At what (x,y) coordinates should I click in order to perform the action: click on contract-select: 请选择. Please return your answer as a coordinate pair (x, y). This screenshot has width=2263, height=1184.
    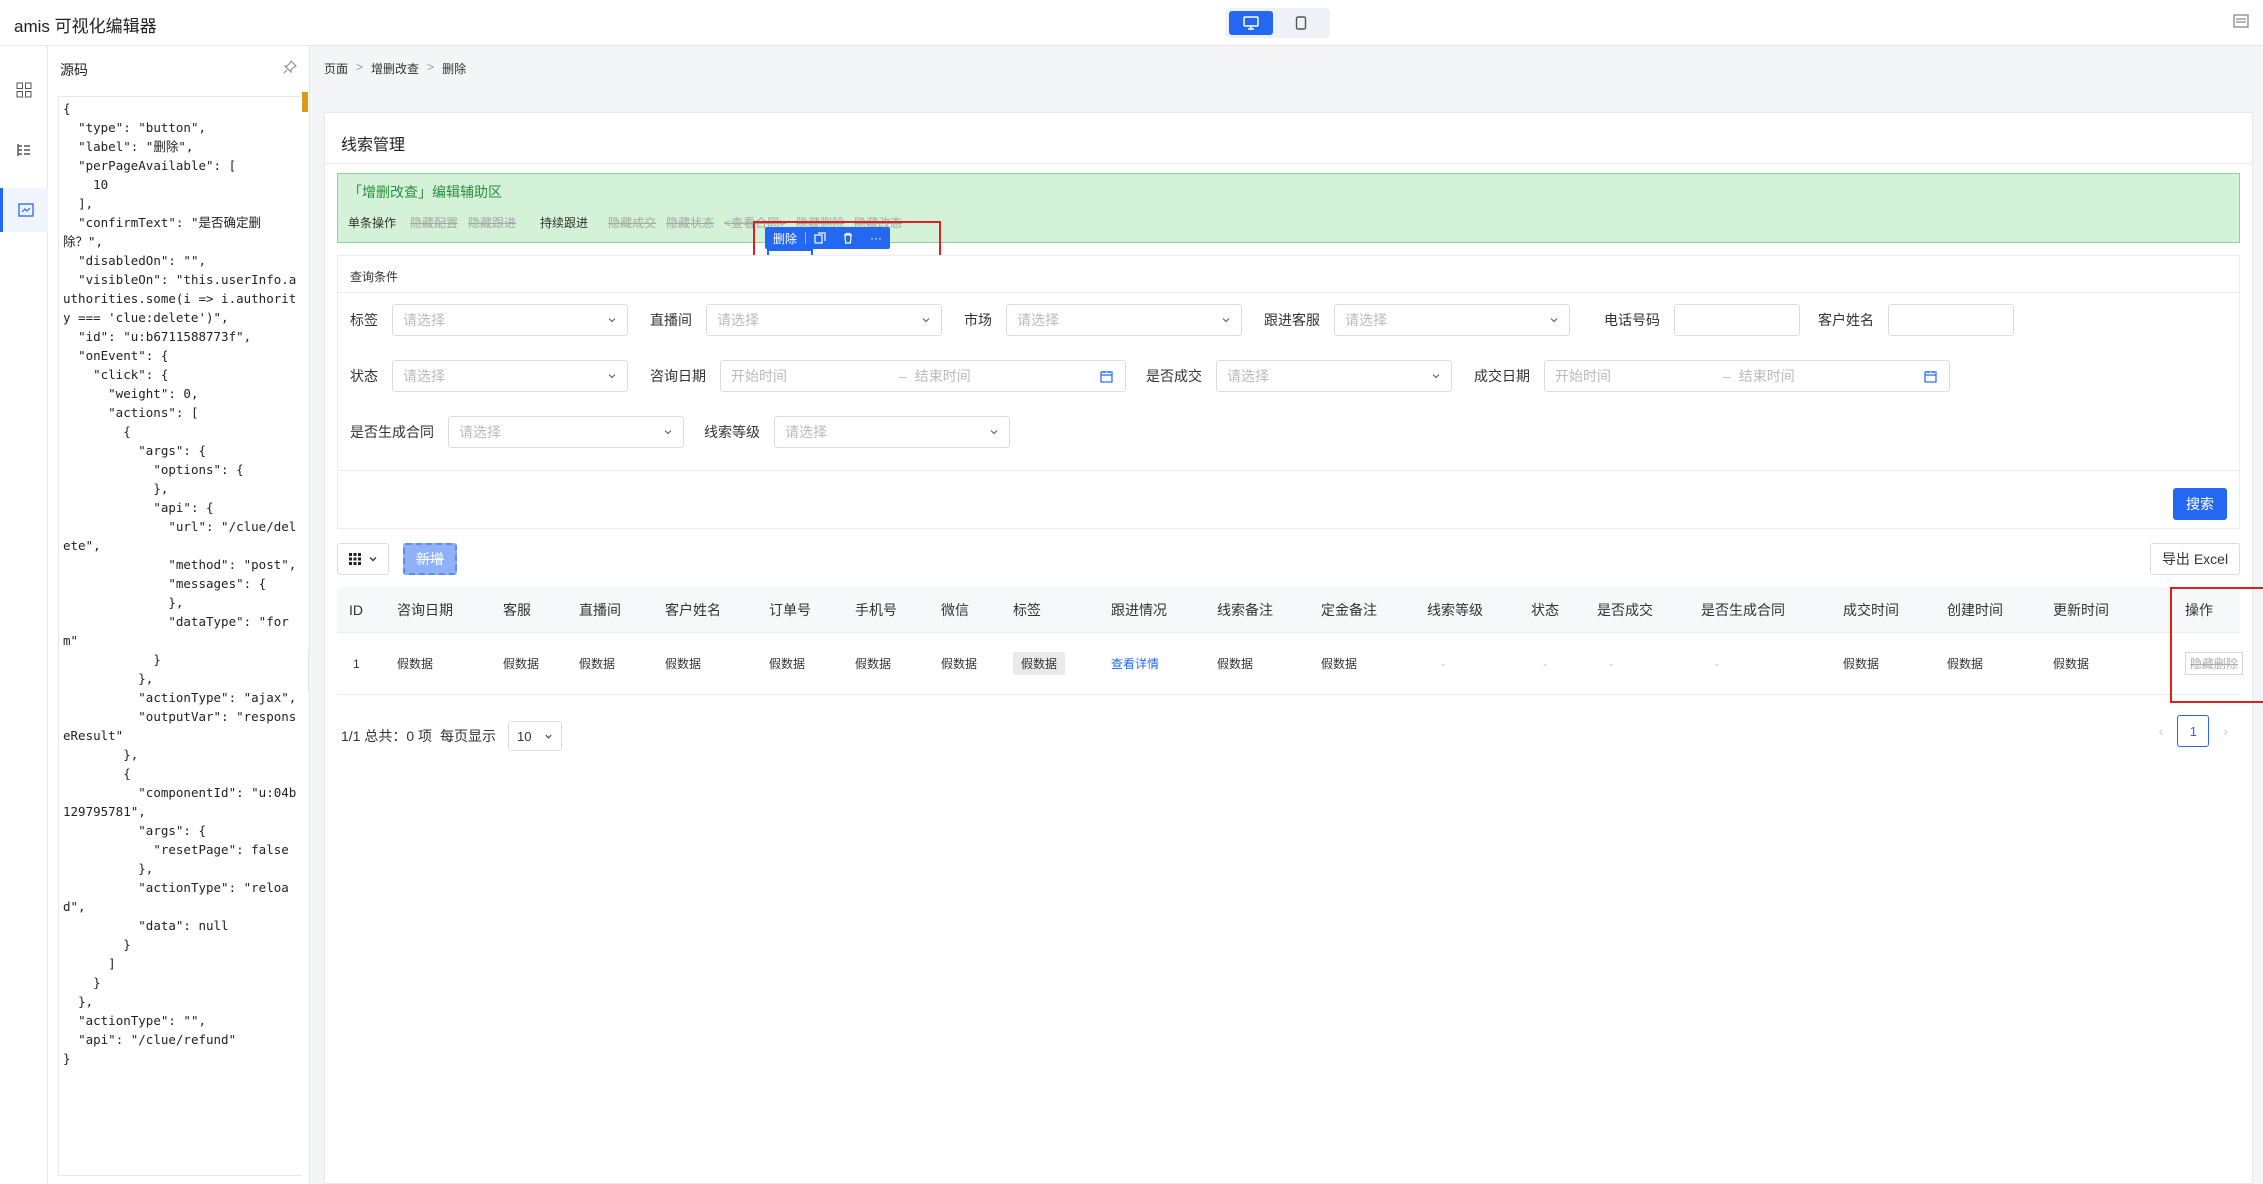
    Looking at the image, I should click on (566, 432).